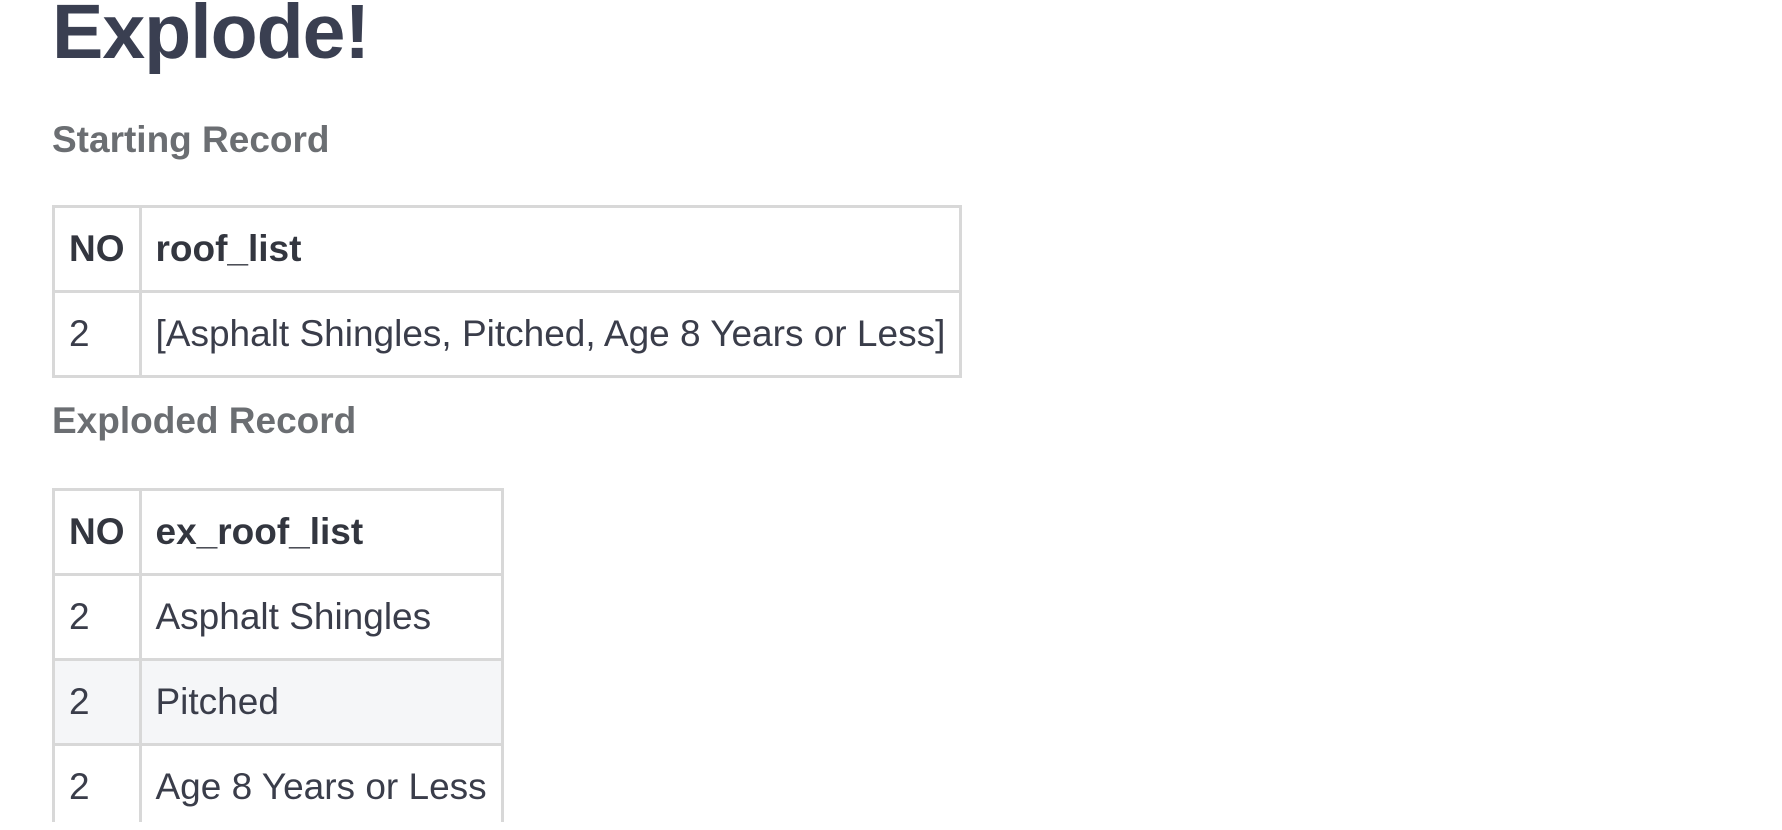 The height and width of the screenshot is (830, 1782). I want to click on table-row: 2 Pitched, so click(278, 702).